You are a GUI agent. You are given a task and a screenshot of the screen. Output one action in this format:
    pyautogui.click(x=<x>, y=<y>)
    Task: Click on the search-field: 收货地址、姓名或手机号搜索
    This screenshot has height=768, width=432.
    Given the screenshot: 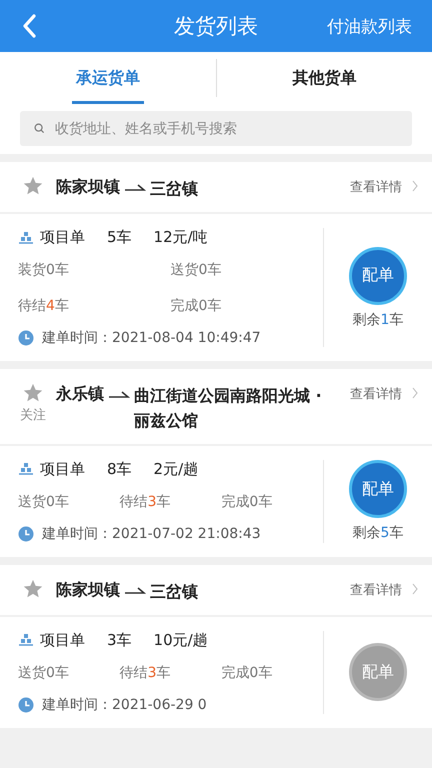 What is the action you would take?
    pyautogui.click(x=216, y=128)
    